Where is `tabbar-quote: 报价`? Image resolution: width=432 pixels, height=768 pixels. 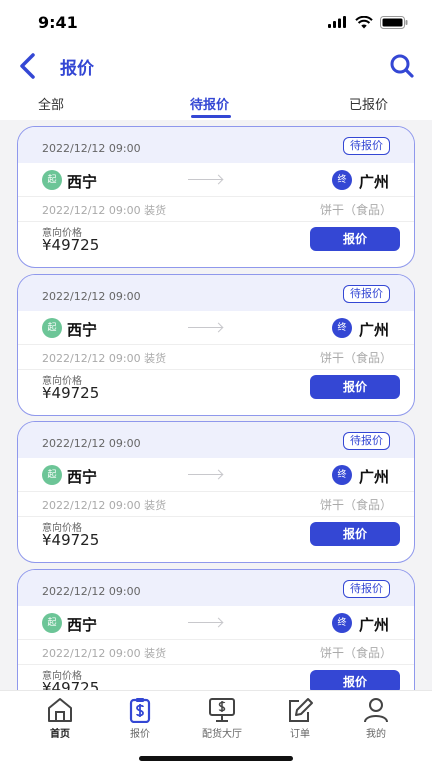 tabbar-quote: 报价 is located at coordinates (140, 719).